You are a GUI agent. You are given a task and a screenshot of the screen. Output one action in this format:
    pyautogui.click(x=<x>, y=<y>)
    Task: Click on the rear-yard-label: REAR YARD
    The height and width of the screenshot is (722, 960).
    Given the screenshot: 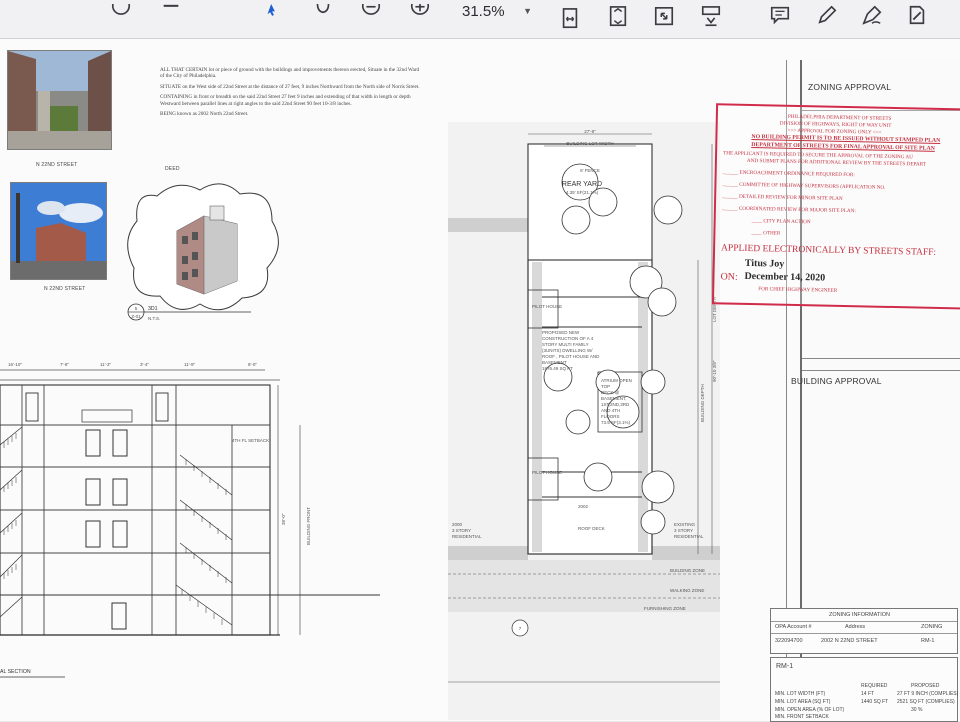 What is the action you would take?
    pyautogui.click(x=582, y=184)
    